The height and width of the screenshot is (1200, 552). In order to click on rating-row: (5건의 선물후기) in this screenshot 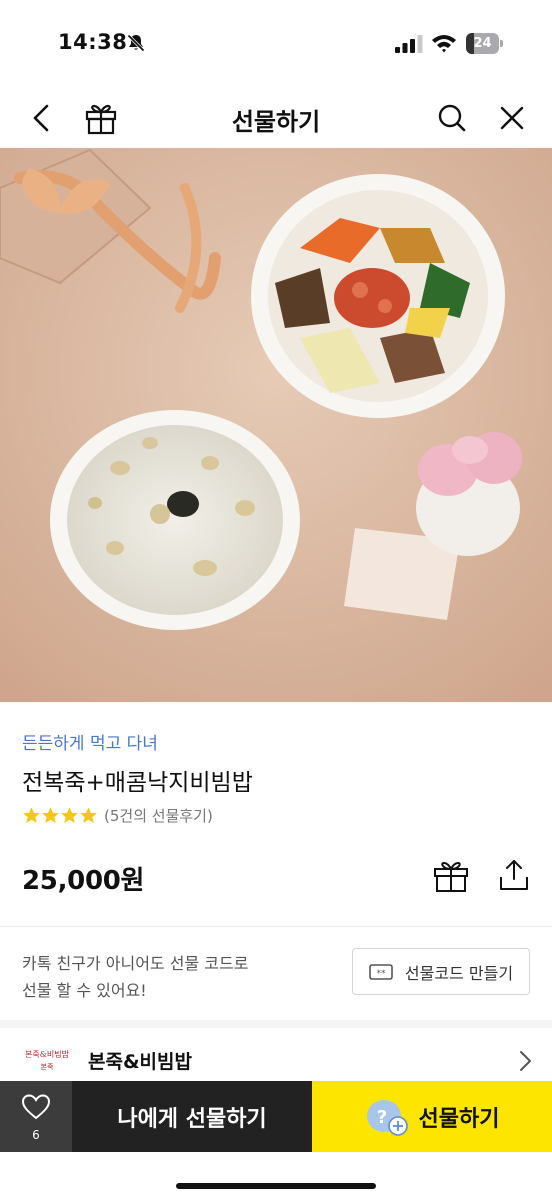, I will do `click(117, 815)`.